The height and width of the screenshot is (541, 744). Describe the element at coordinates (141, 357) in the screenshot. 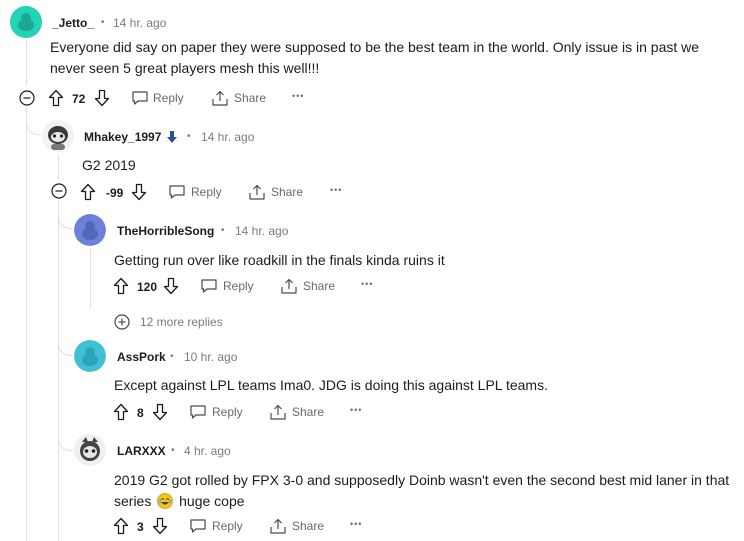

I see `comment-author: AssPork` at that location.